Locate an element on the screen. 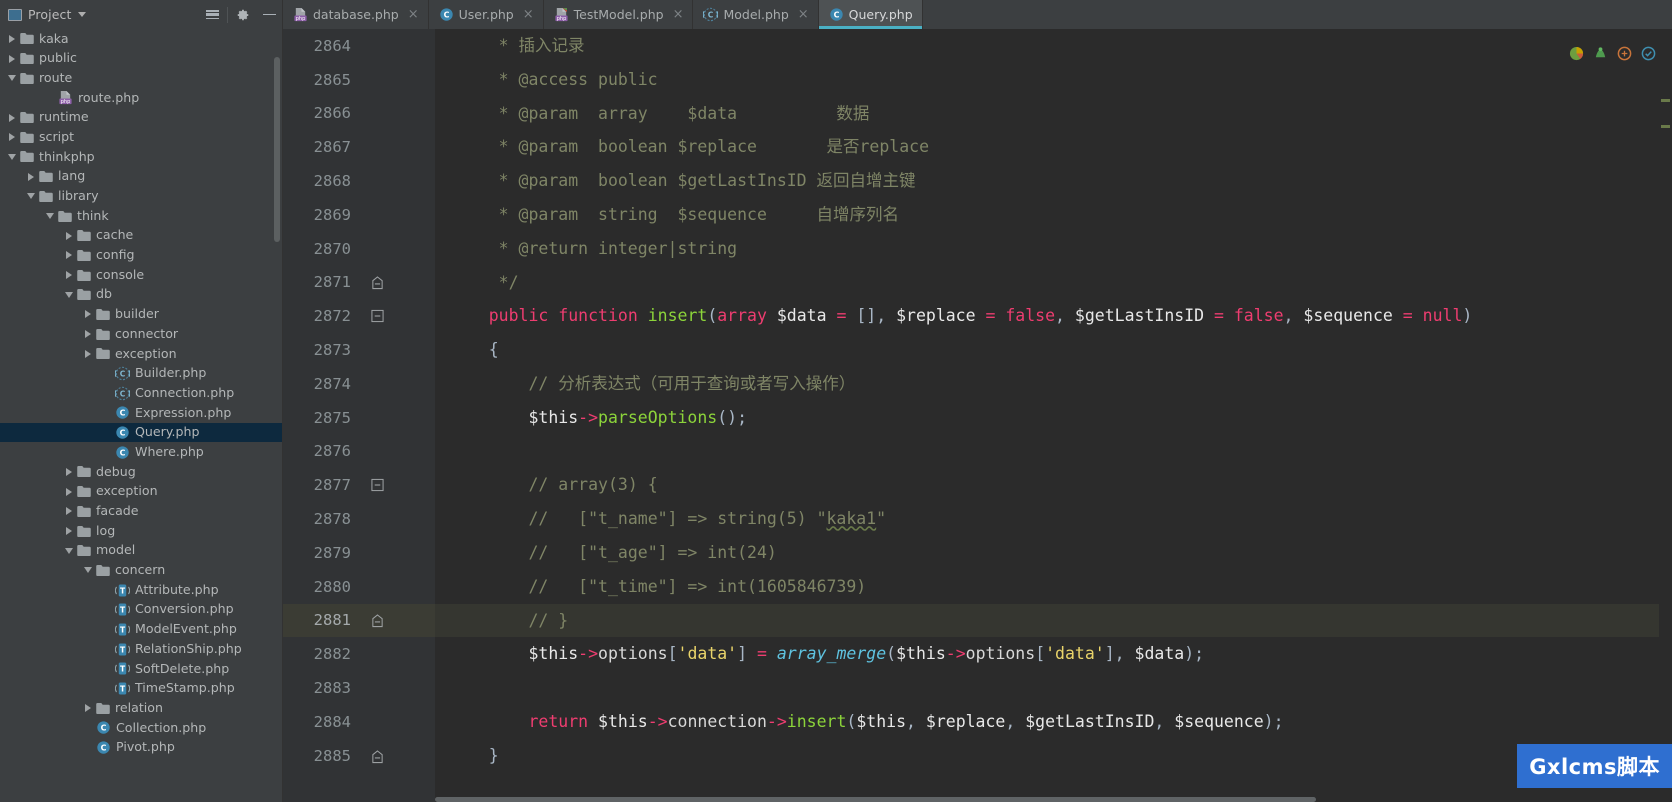  gutter-line-2866: 2866 is located at coordinates (359, 114).